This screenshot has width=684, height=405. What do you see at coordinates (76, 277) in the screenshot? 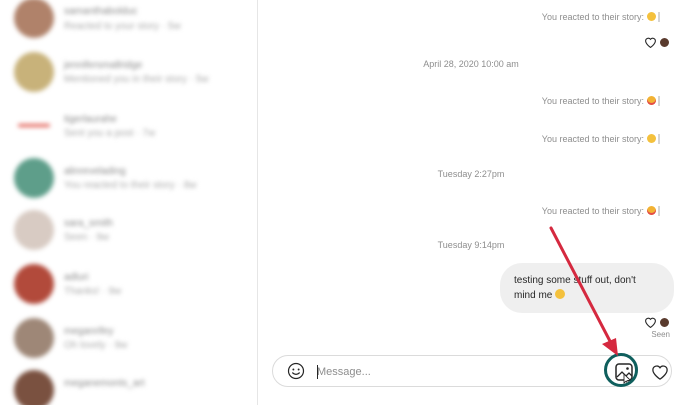
I see `conversation-name: adluri` at bounding box center [76, 277].